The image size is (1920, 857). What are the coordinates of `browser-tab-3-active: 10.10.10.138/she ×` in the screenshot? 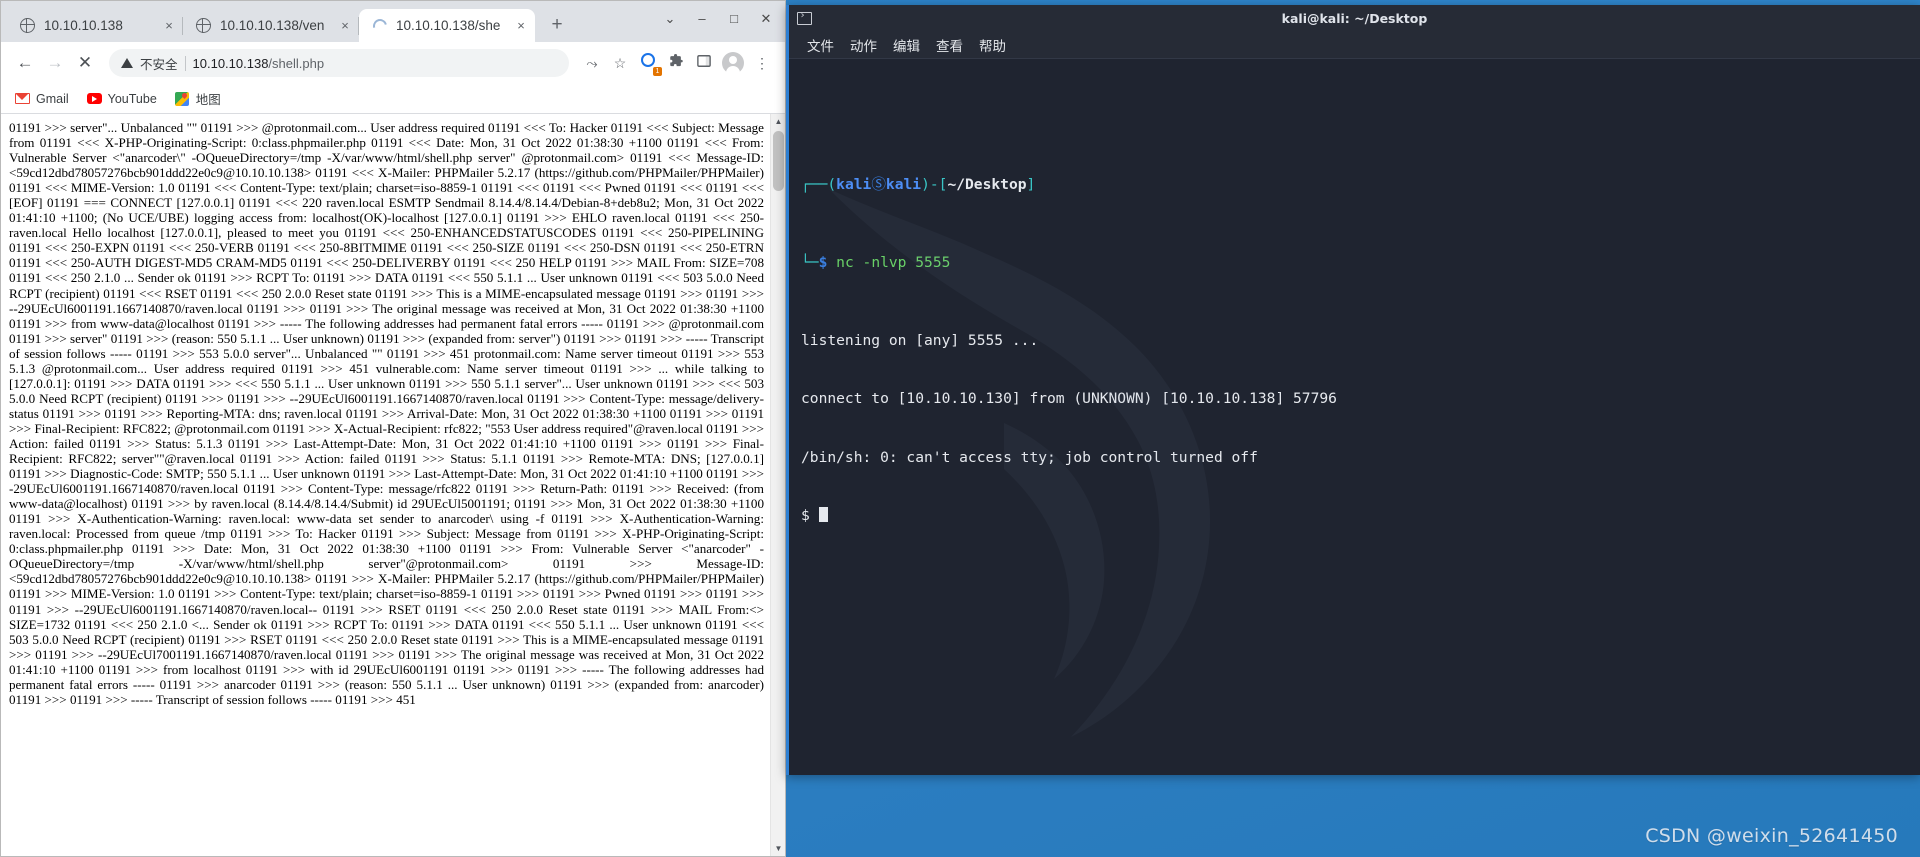 It's located at (447, 25).